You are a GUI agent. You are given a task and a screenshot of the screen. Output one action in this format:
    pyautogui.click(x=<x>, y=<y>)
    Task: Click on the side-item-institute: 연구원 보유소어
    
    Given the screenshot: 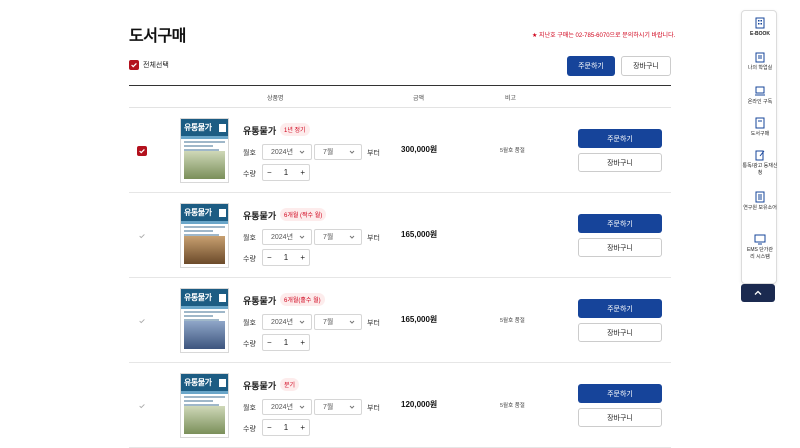 What is the action you would take?
    pyautogui.click(x=760, y=201)
    